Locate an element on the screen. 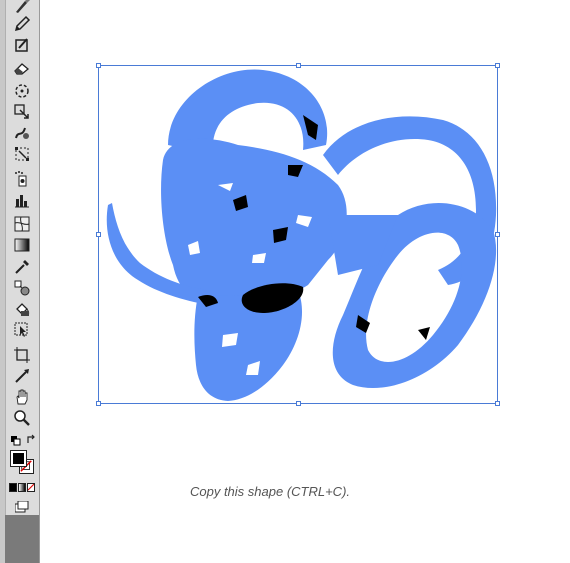 The width and height of the screenshot is (570, 563). free-transform-tool is located at coordinates (22, 154).